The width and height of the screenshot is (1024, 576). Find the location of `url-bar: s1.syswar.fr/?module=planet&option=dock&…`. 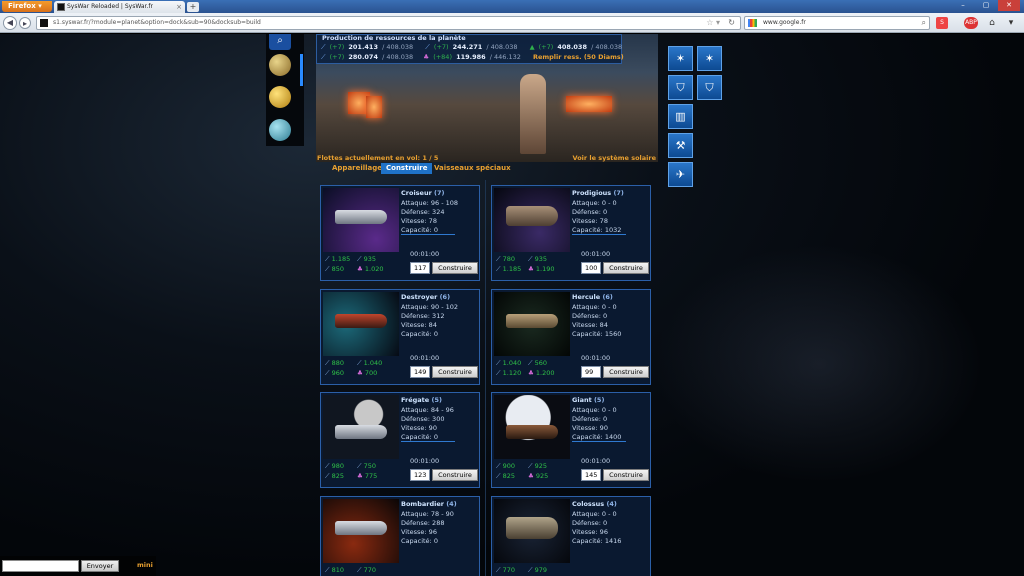

url-bar: s1.syswar.fr/?module=planet&option=dock&… is located at coordinates (388, 23).